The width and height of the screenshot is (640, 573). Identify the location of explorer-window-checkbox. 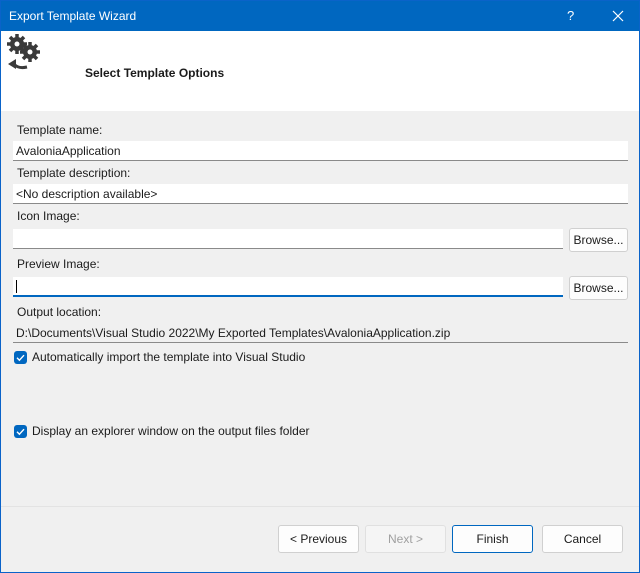
(20, 431).